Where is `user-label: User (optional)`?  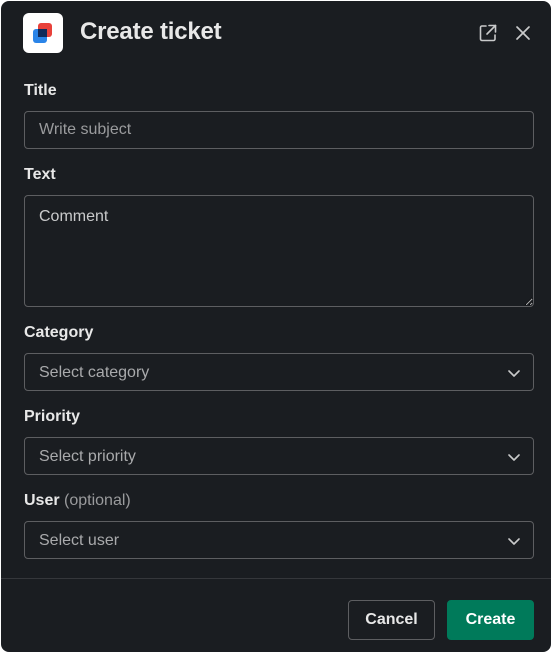 user-label: User (optional) is located at coordinates (77, 501).